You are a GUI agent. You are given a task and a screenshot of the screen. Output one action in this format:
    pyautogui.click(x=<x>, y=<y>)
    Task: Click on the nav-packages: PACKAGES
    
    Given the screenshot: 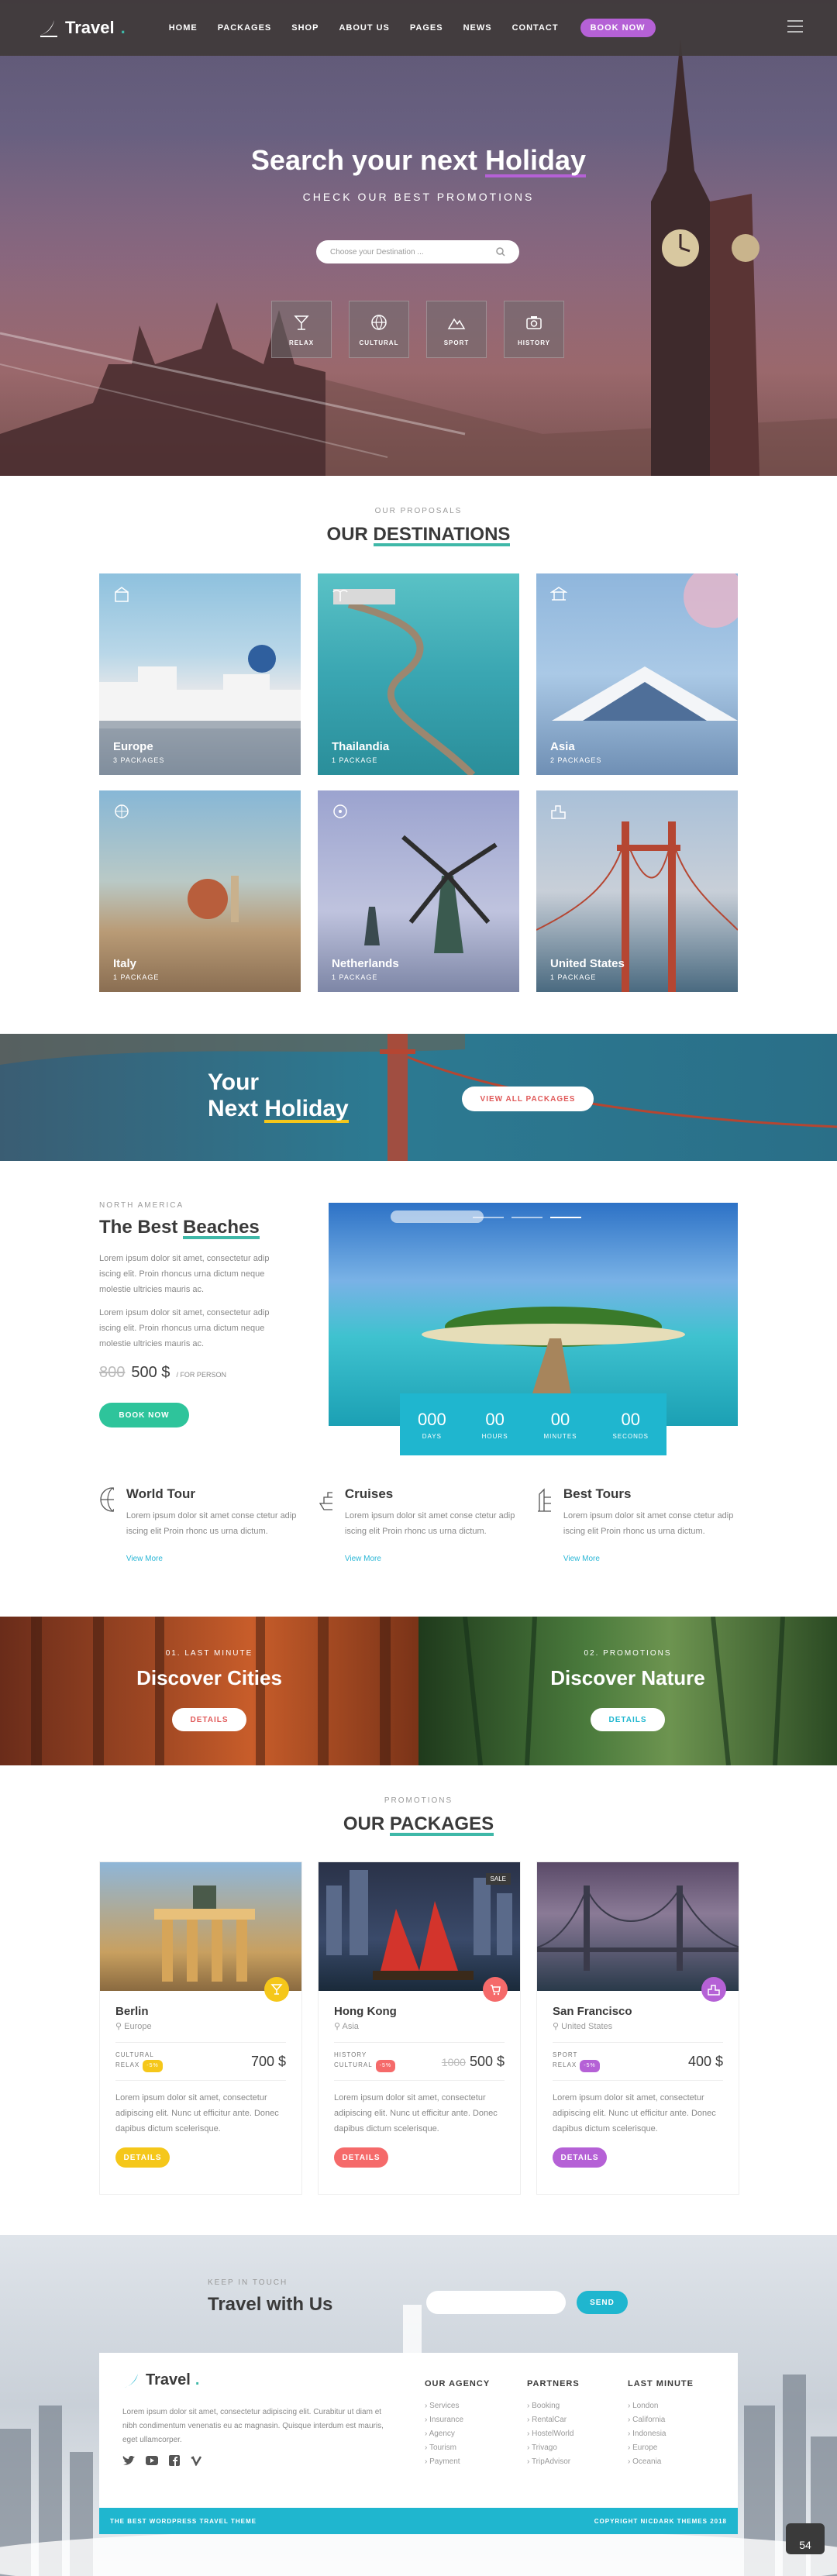 What is the action you would take?
    pyautogui.click(x=245, y=28)
    